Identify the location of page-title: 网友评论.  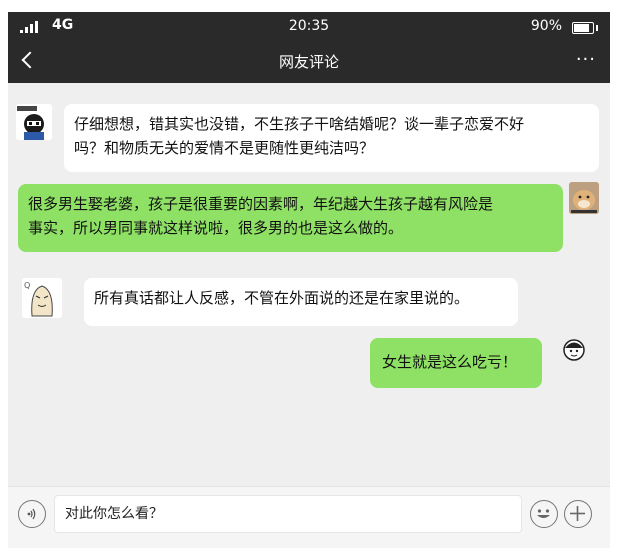
(308, 62).